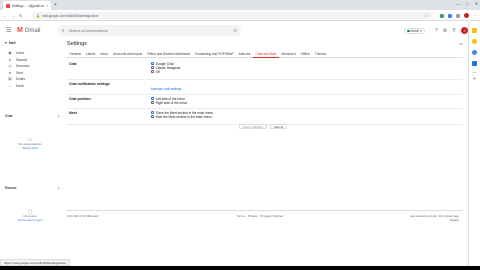 The height and width of the screenshot is (270, 480). Describe the element at coordinates (73, 64) in the screenshot. I see `setting-label: Chat` at that location.